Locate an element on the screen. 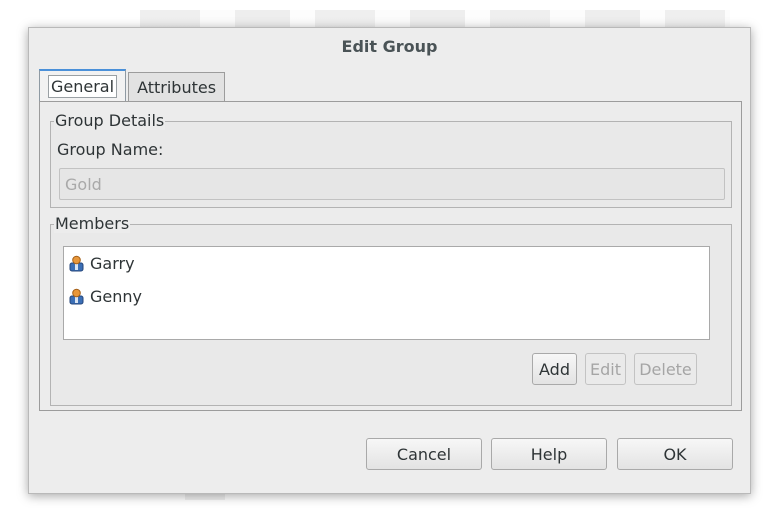 This screenshot has width=775, height=522. tab-general-label: General is located at coordinates (83, 86).